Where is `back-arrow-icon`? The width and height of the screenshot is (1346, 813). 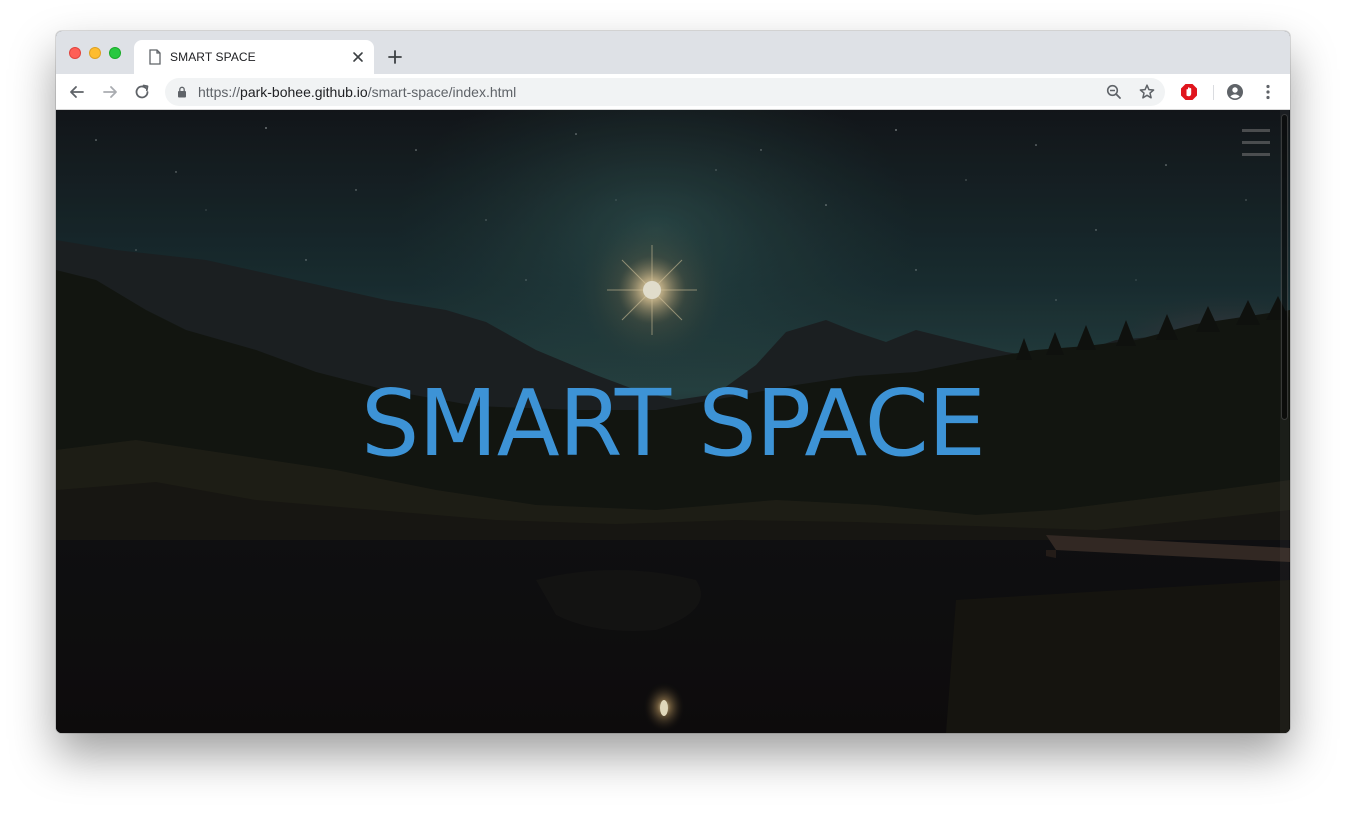 back-arrow-icon is located at coordinates (77, 92).